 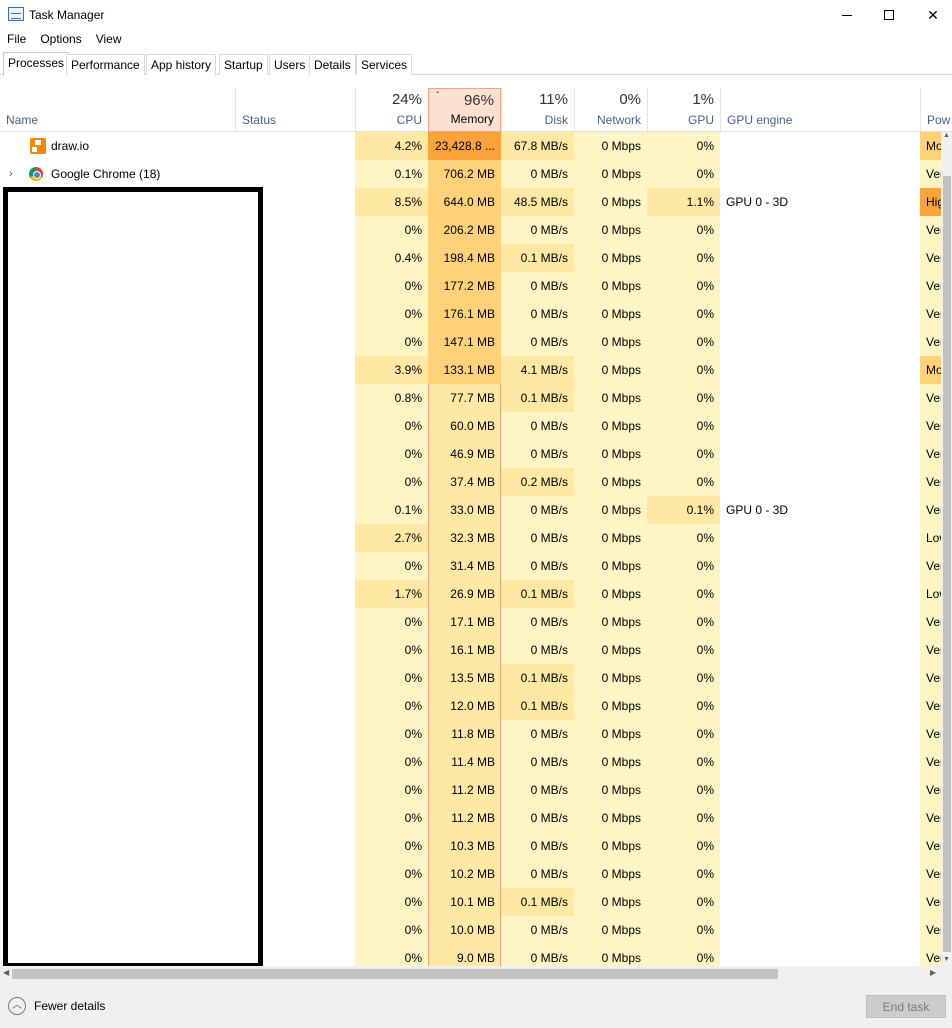 I want to click on chevron-up-icon: ︿, so click(x=17, y=1006).